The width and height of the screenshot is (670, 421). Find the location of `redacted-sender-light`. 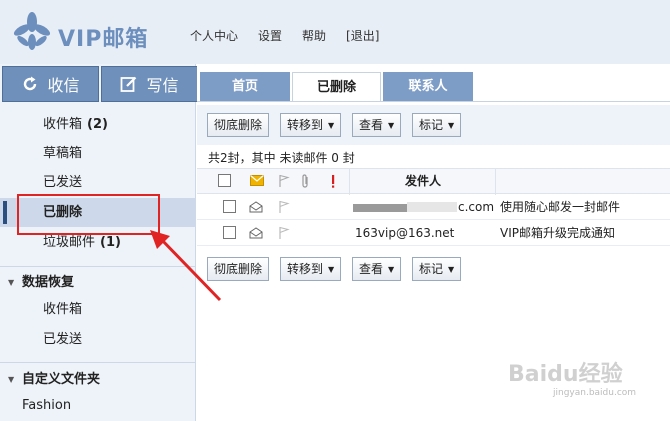

redacted-sender-light is located at coordinates (432, 207).